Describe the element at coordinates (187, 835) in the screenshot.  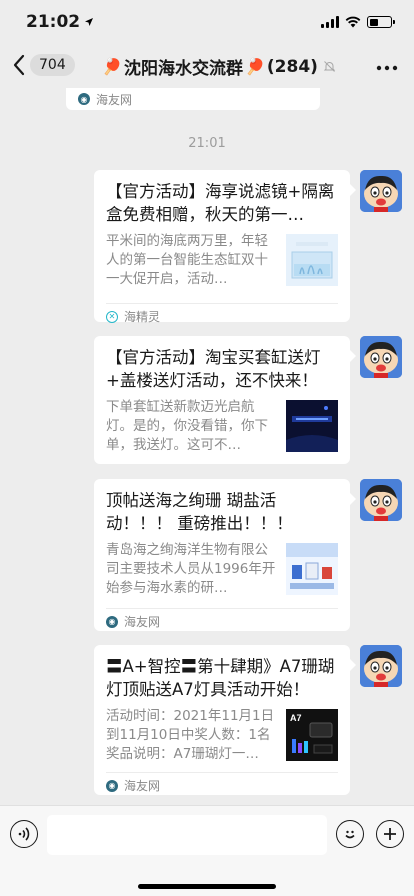
I see `message-input` at that location.